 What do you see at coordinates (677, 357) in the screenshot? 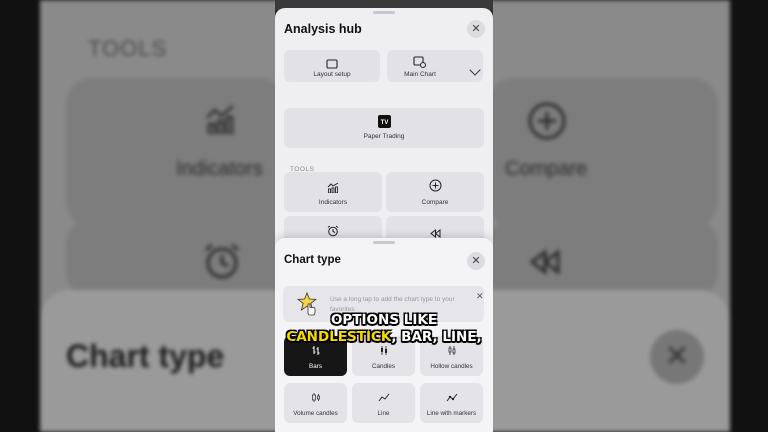
I see `bg-close-icon: ✕` at bounding box center [677, 357].